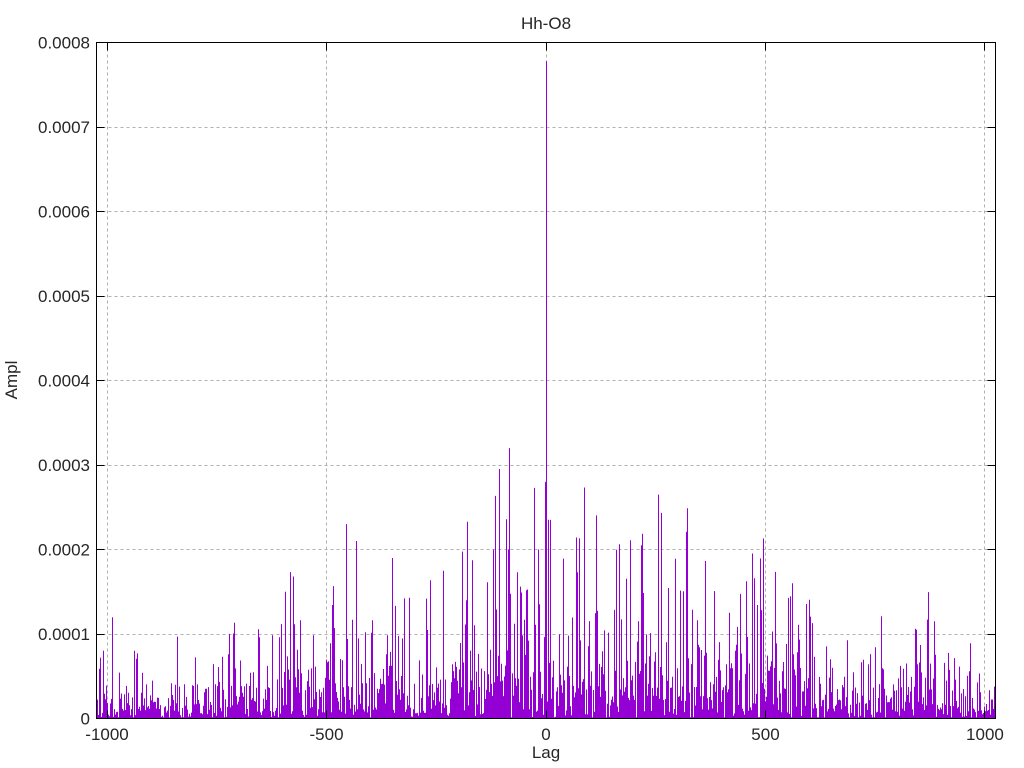  What do you see at coordinates (64, 550) in the screenshot?
I see `y-tick-label: 0.0002` at bounding box center [64, 550].